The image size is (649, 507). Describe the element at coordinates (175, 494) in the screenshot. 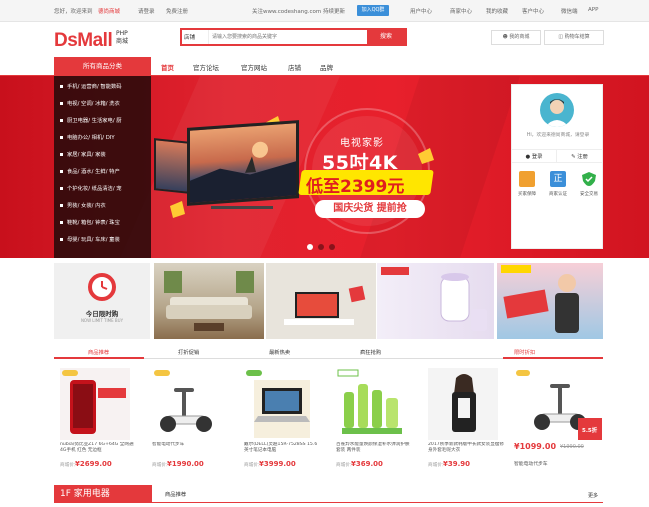

I see `floor-tab-recommended: 商品推荐` at that location.